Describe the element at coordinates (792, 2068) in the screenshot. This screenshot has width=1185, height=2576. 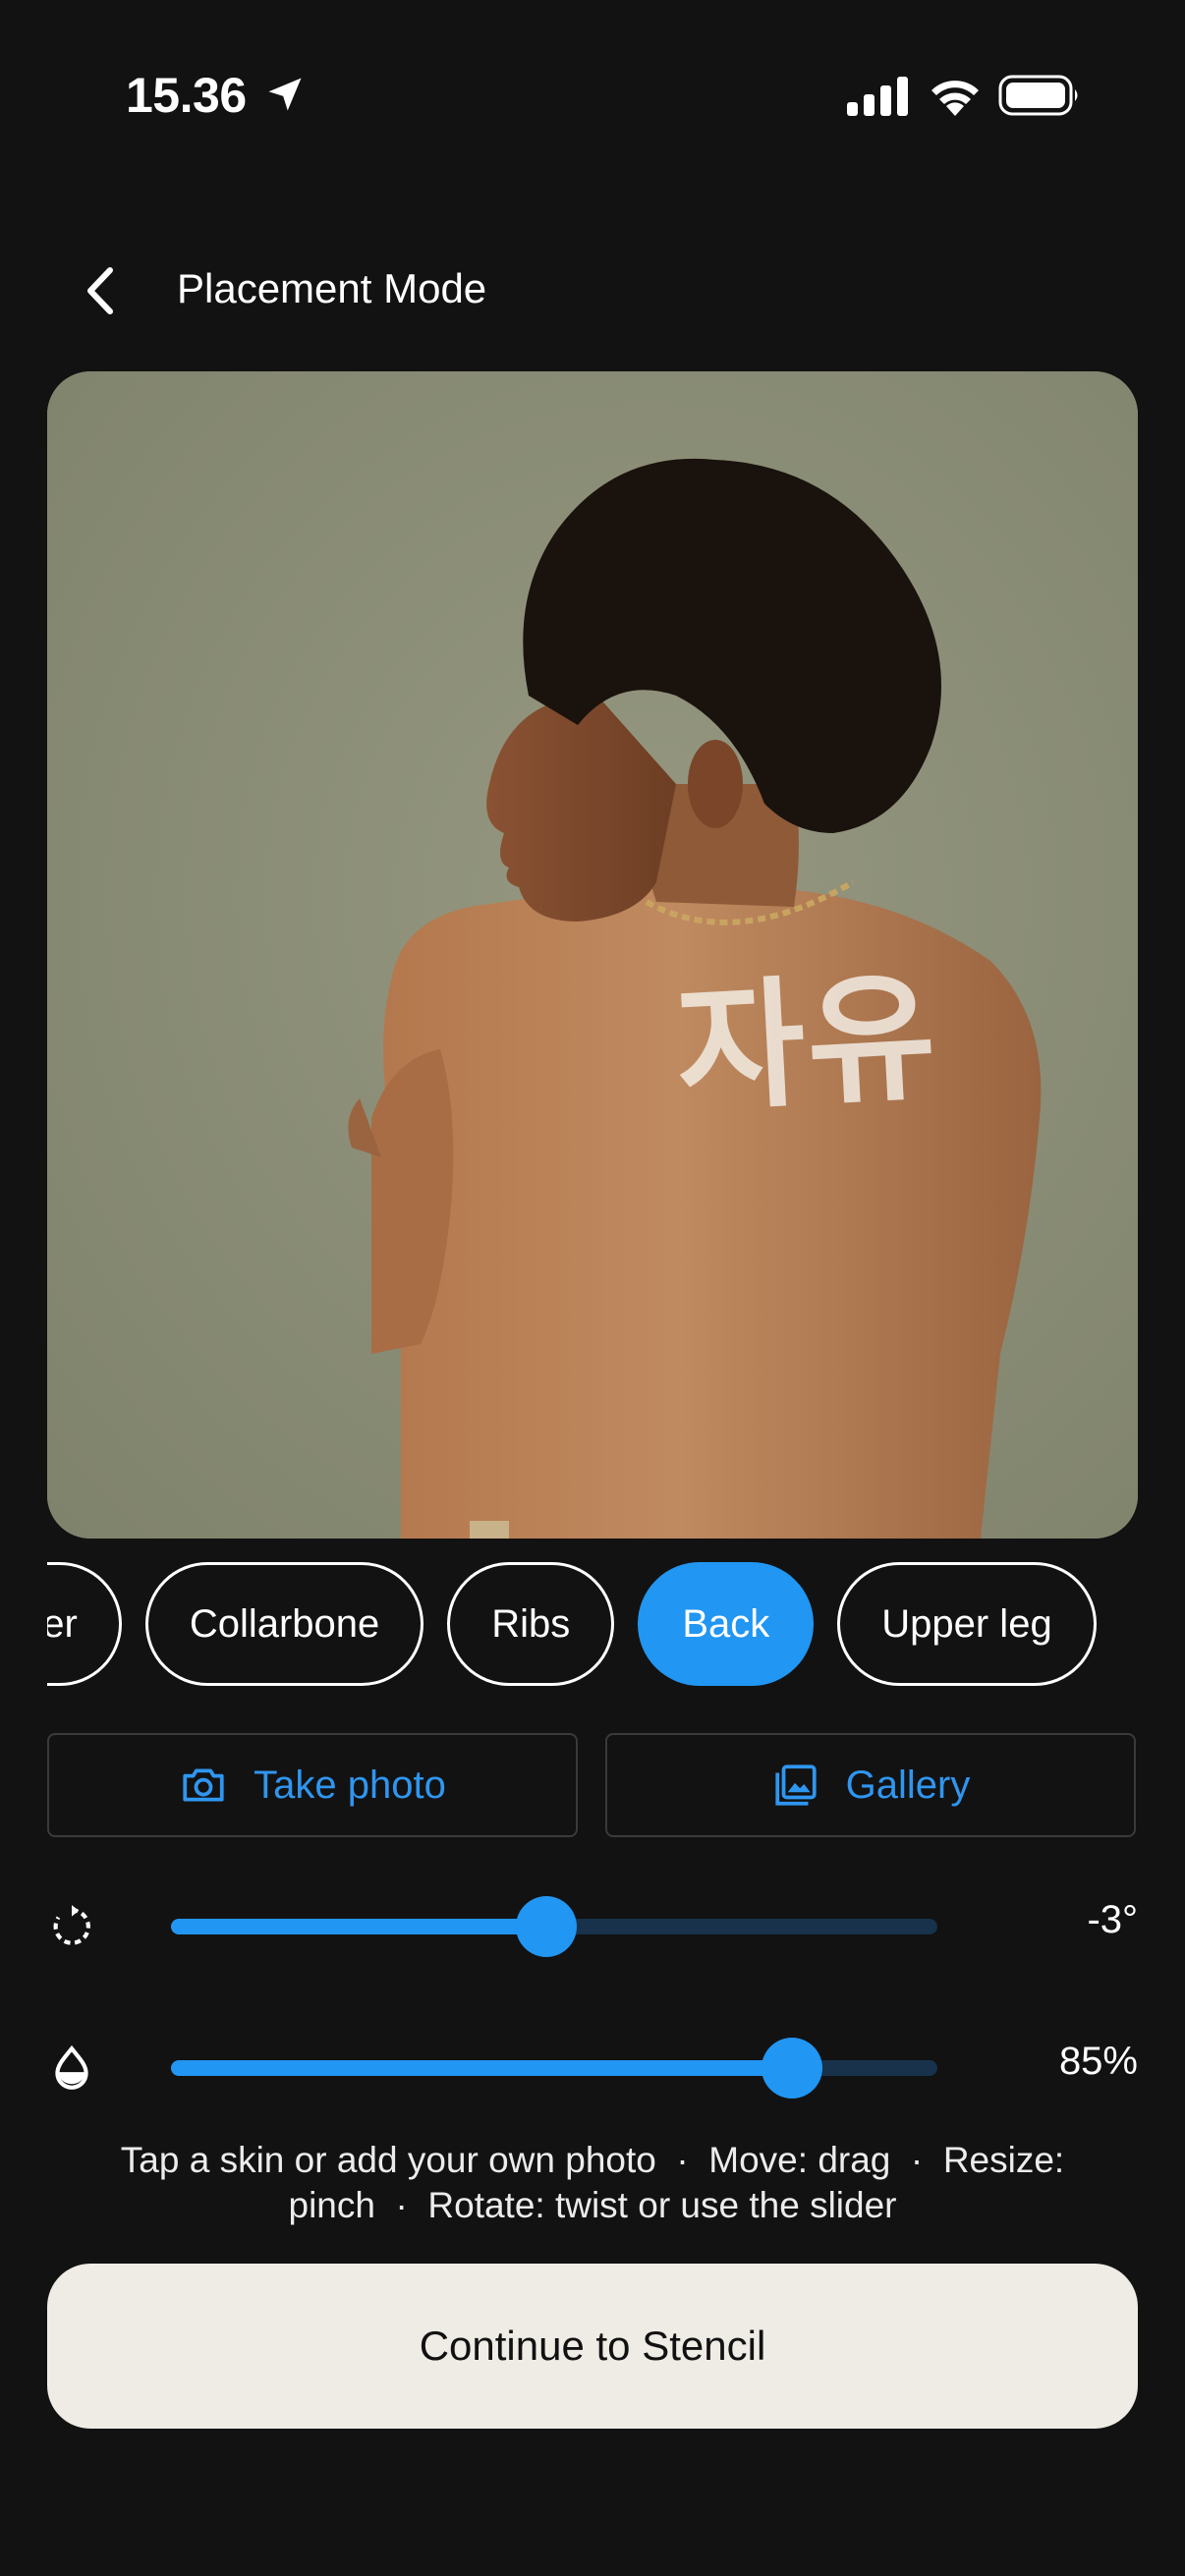
I see `opacity-slider-thumb` at that location.